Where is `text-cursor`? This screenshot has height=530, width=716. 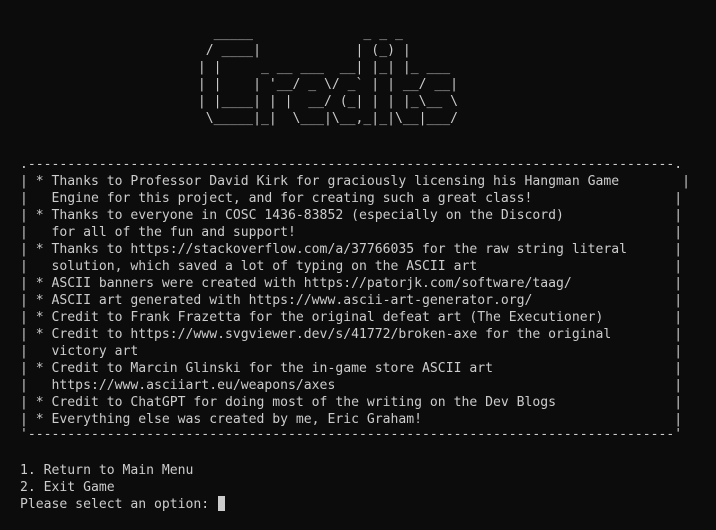
text-cursor is located at coordinates (222, 503).